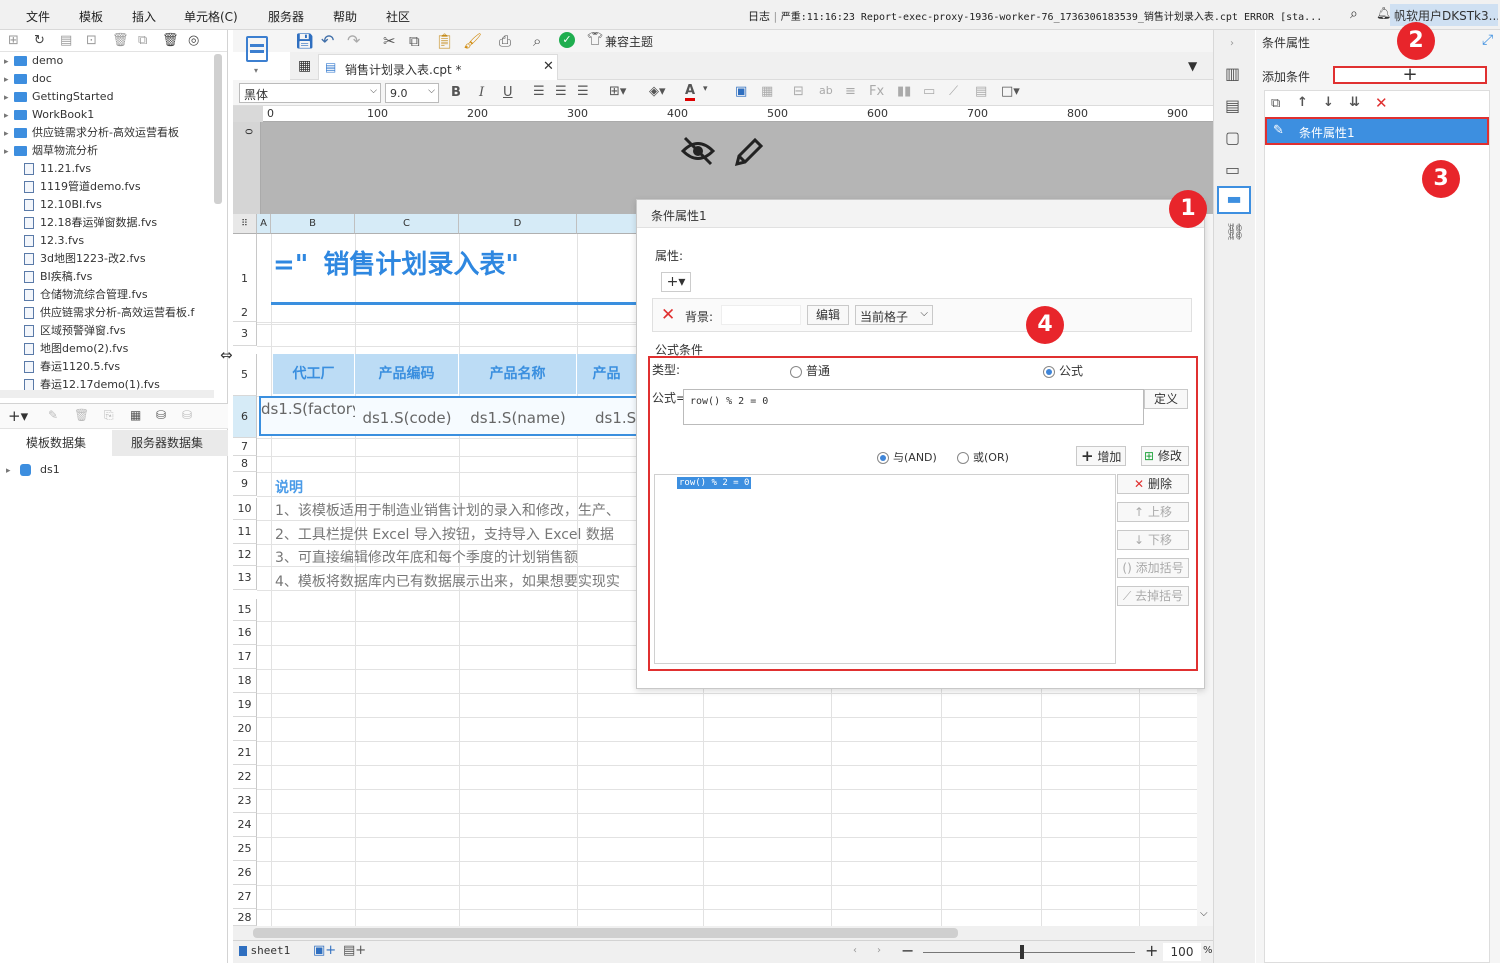  Describe the element at coordinates (426, 557) in the screenshot. I see `note-line: 3、可直接编辑修改年底和每个季度的计划销售额` at that location.